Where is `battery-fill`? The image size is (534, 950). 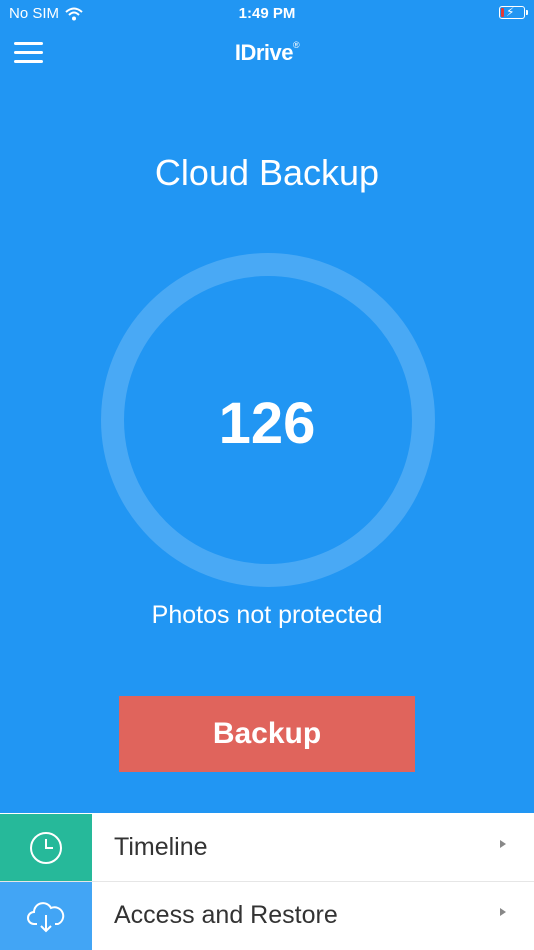
battery-fill is located at coordinates (502, 12).